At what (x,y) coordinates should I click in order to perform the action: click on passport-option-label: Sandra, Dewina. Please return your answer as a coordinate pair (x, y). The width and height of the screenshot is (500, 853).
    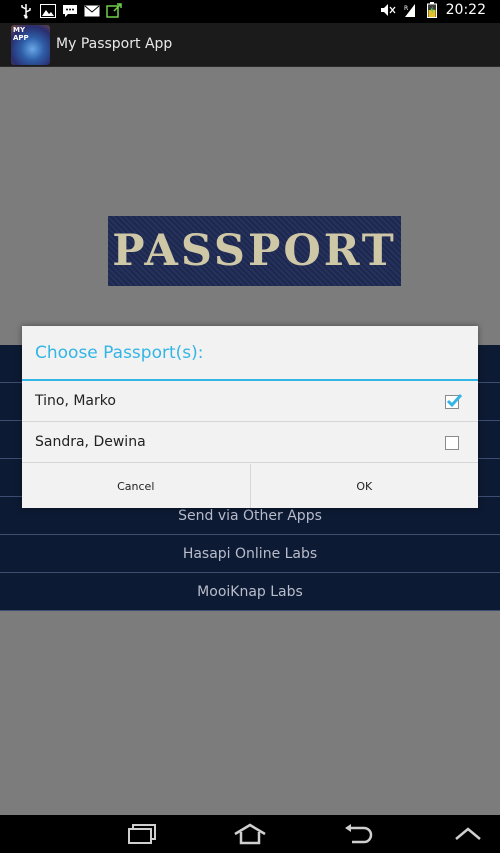
    Looking at the image, I should click on (90, 442).